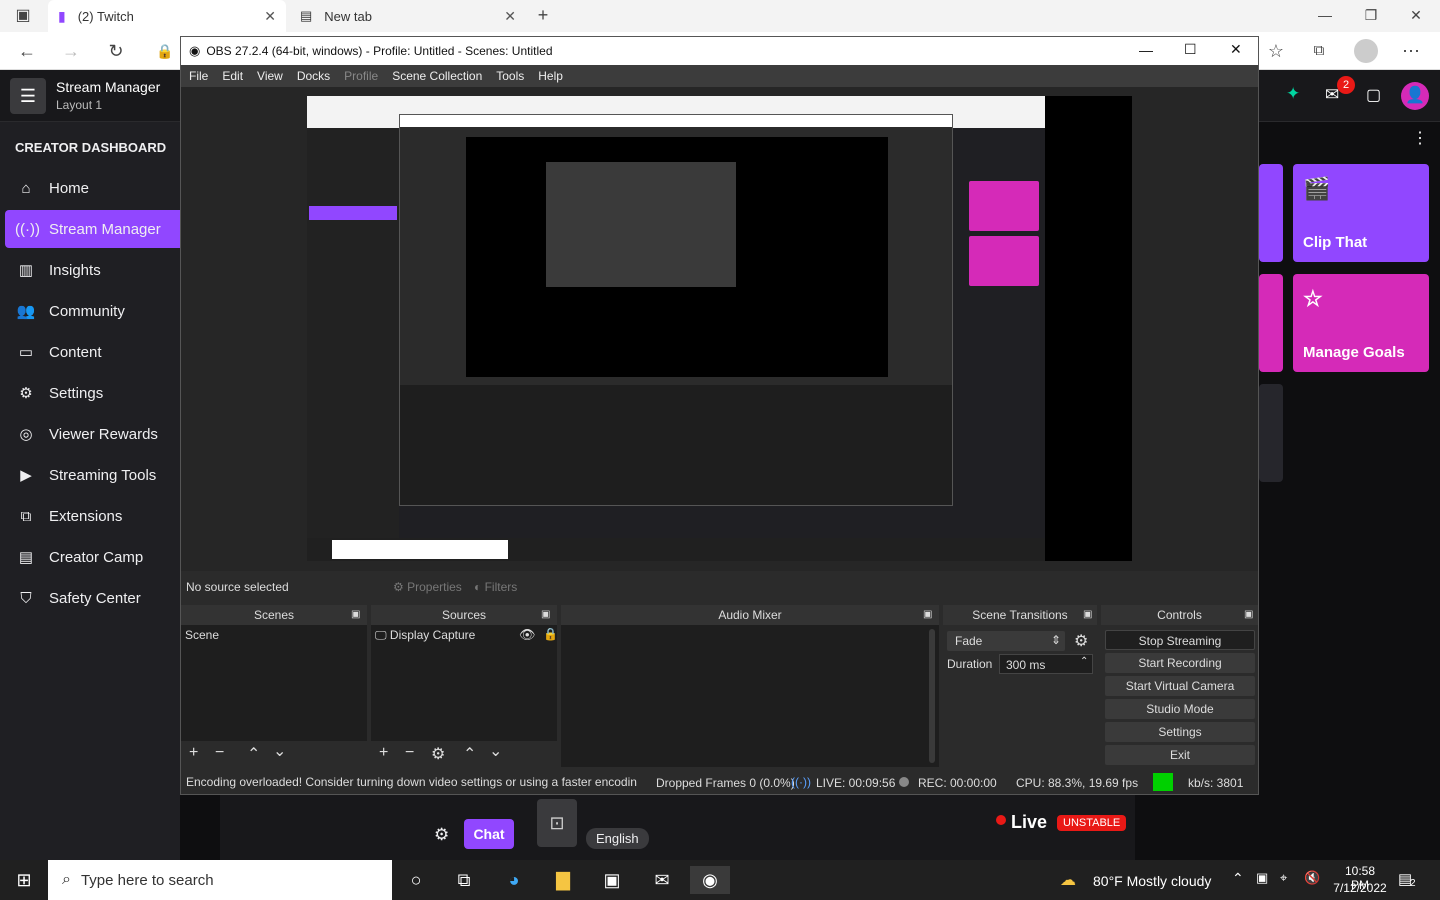  I want to click on tab-twitch: ▮ (2) Twitch ✕, so click(167, 16).